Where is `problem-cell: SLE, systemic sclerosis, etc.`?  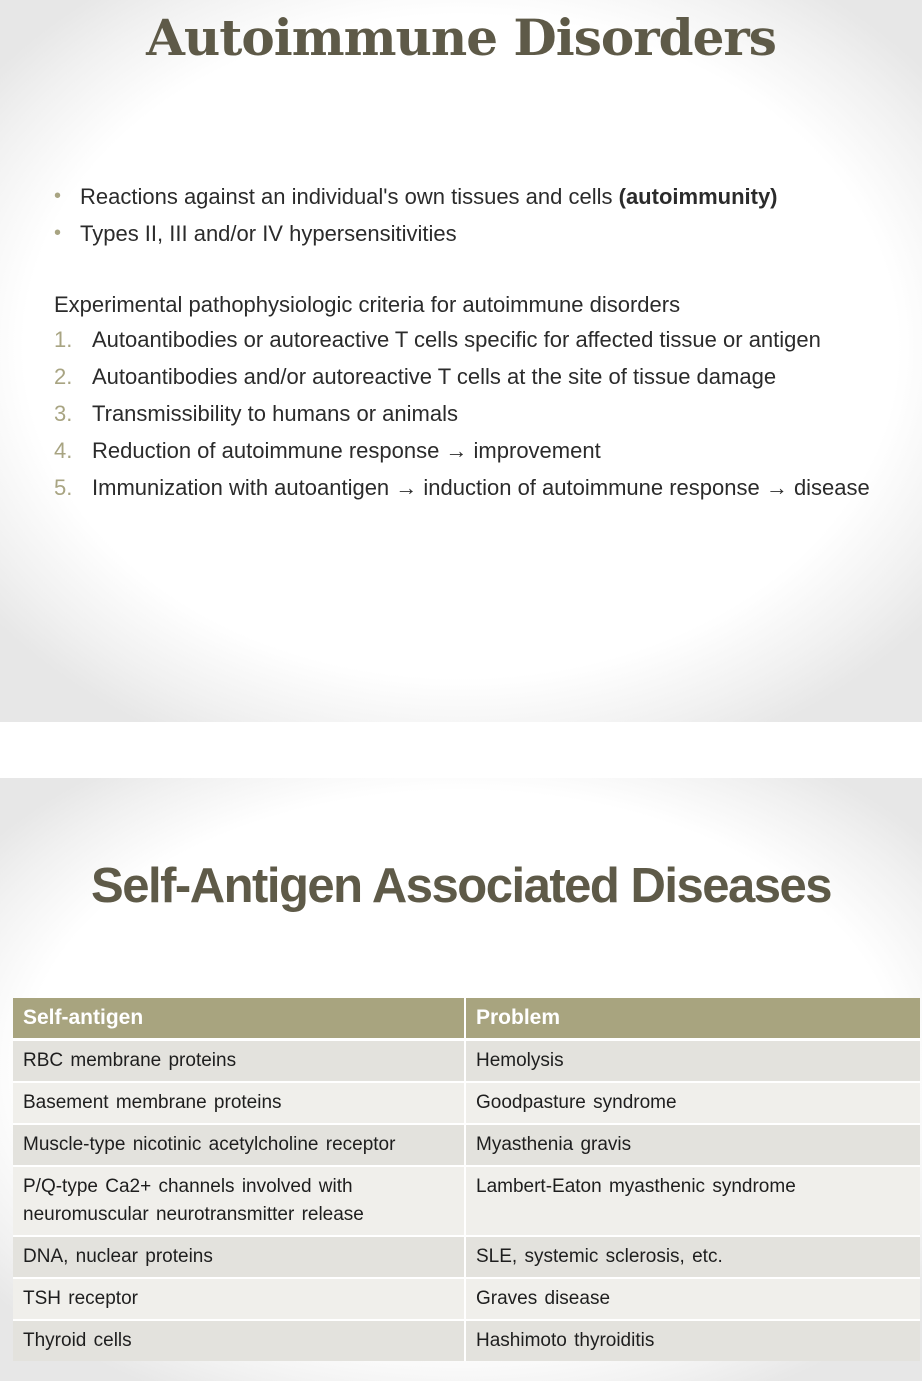 problem-cell: SLE, systemic sclerosis, etc. is located at coordinates (692, 1256).